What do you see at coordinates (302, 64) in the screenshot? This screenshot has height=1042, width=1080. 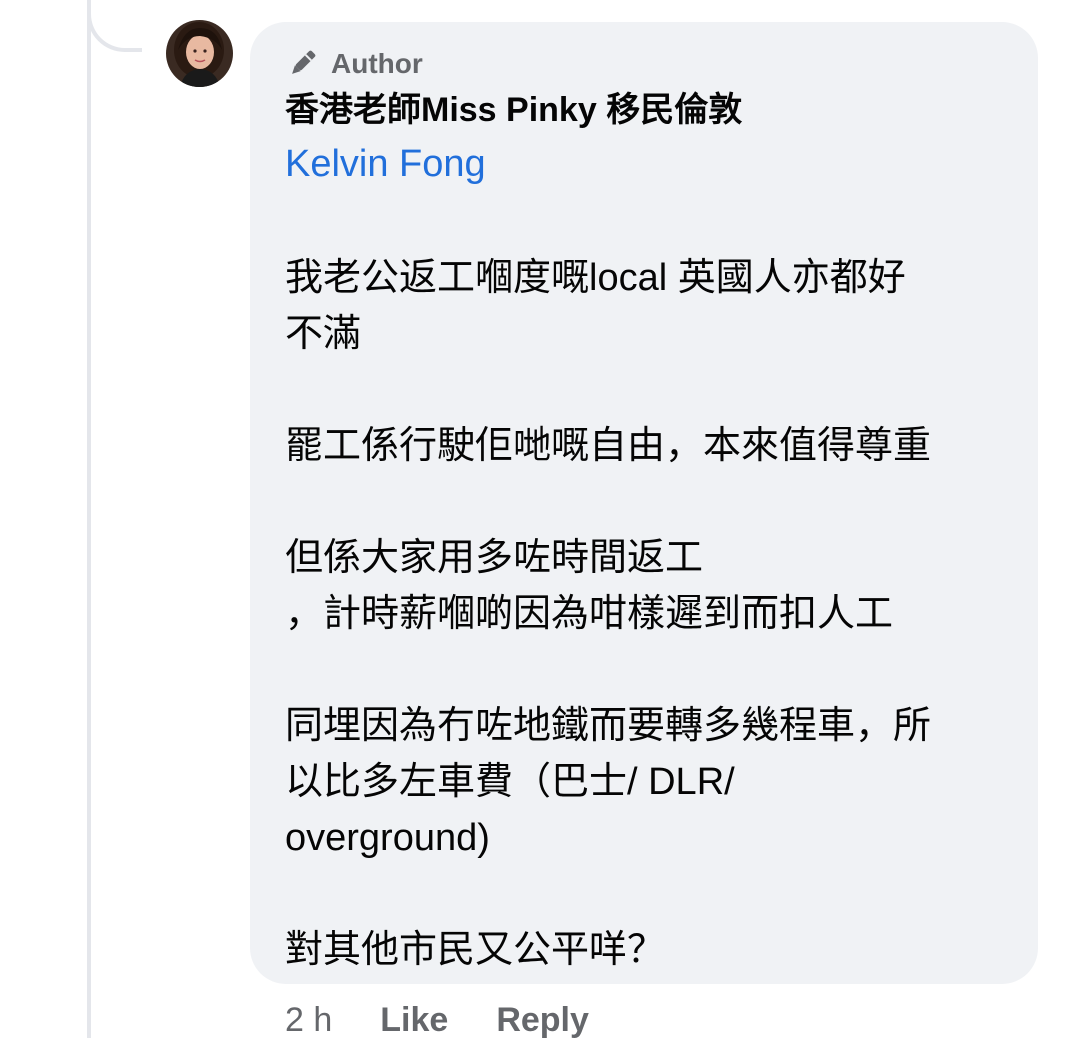 I see `pen-icon` at bounding box center [302, 64].